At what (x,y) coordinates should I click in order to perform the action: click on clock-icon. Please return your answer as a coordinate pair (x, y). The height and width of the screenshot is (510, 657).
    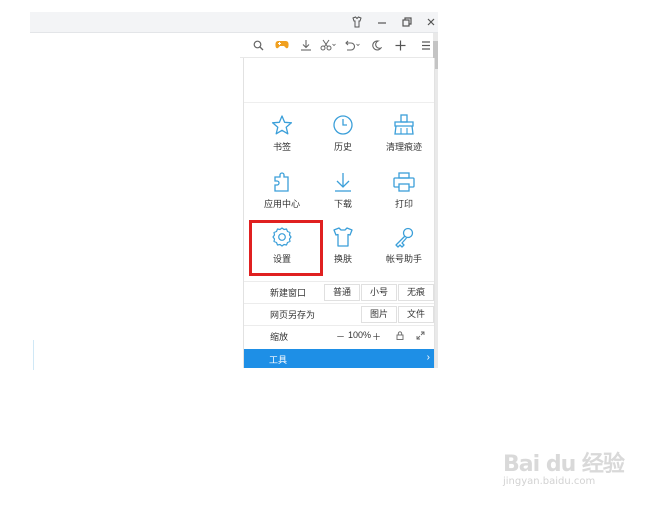
    Looking at the image, I should click on (343, 125).